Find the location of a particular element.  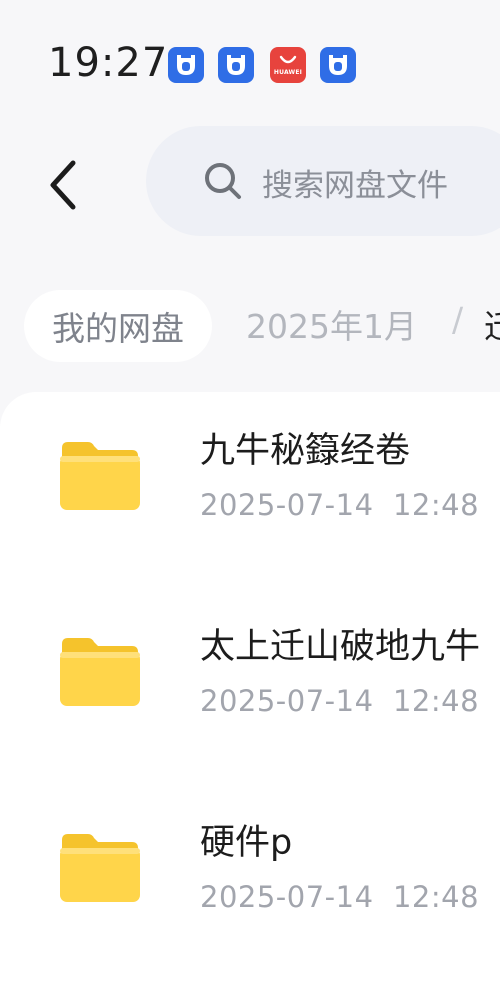

file-name: 九牛秘籙经卷 is located at coordinates (305, 451).